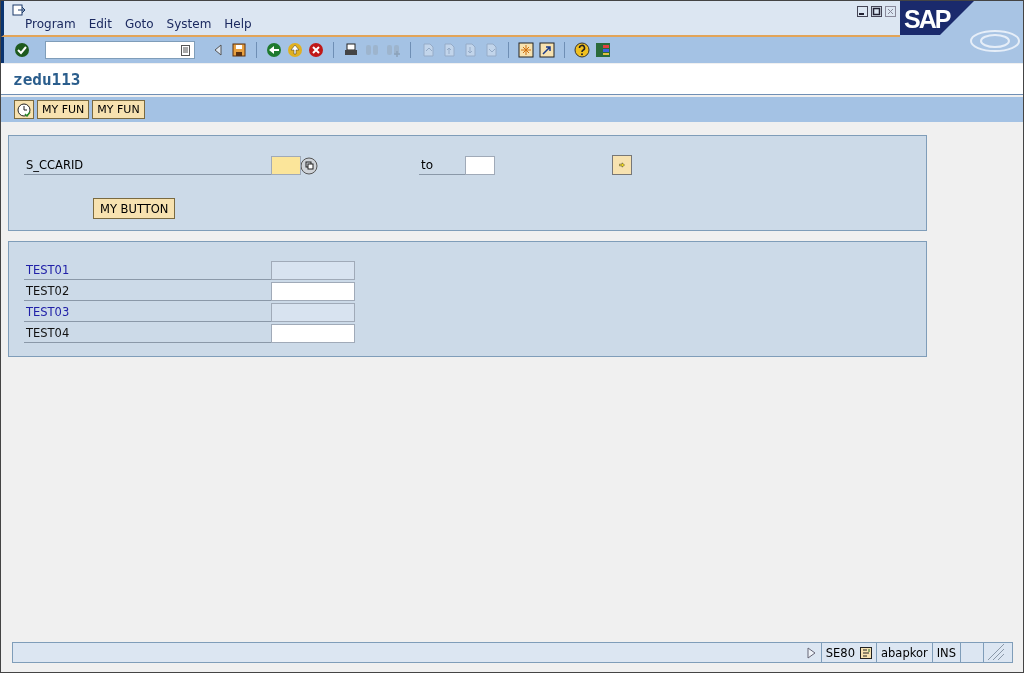  What do you see at coordinates (866, 652) in the screenshot?
I see `session-info-icon` at bounding box center [866, 652].